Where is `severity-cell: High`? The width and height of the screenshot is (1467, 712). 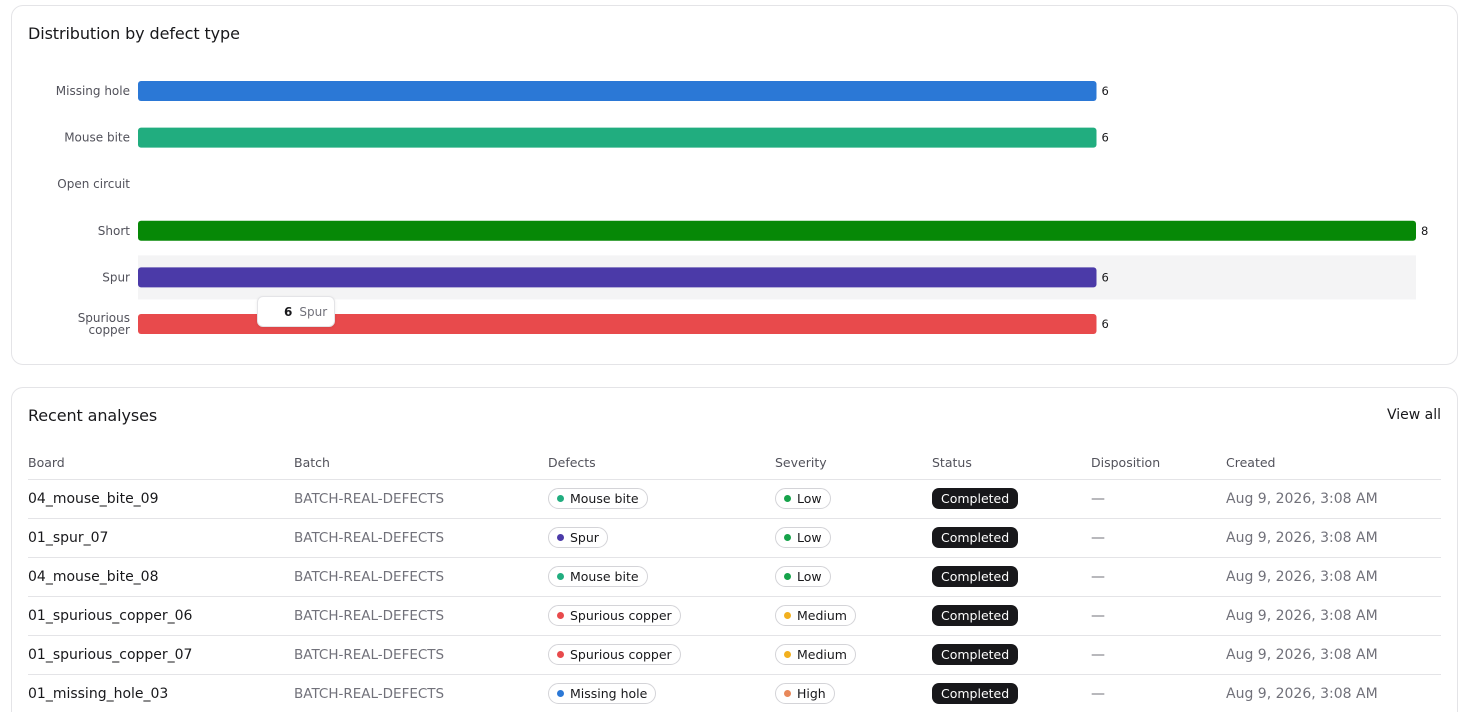
severity-cell: High is located at coordinates (853, 693).